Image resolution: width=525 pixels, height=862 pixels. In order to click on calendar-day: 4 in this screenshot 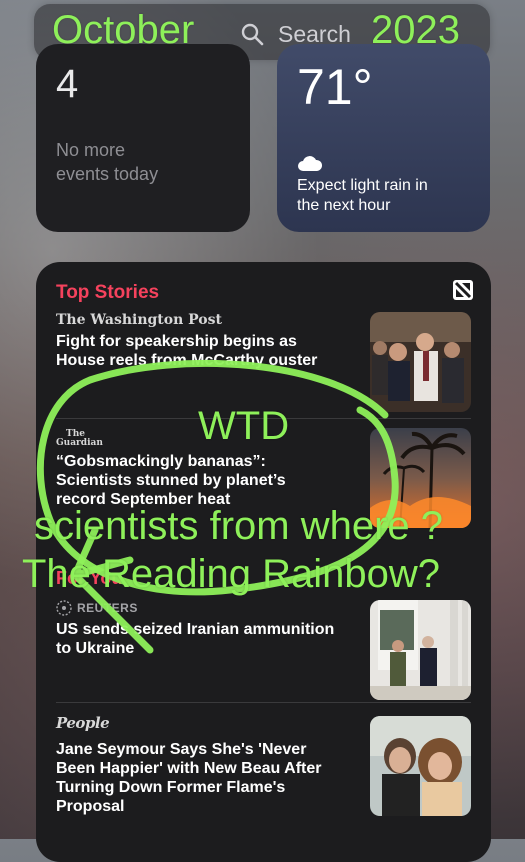, I will do `click(67, 84)`.